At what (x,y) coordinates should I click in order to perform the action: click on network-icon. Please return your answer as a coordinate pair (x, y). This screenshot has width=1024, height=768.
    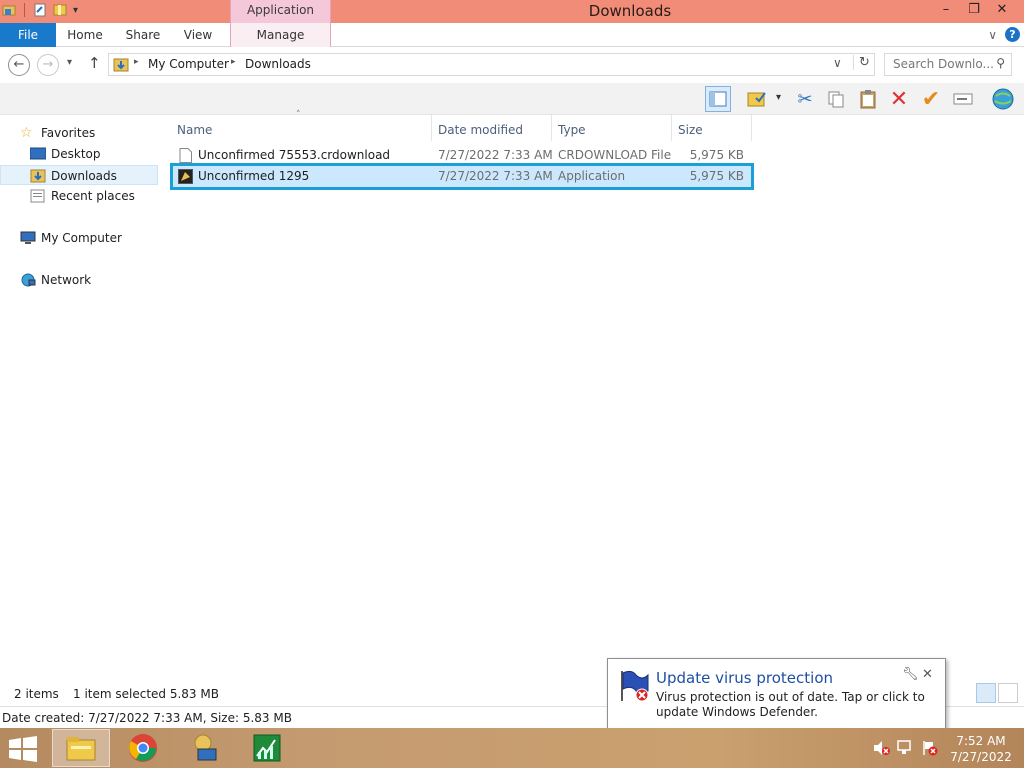
    Looking at the image, I should click on (28, 280).